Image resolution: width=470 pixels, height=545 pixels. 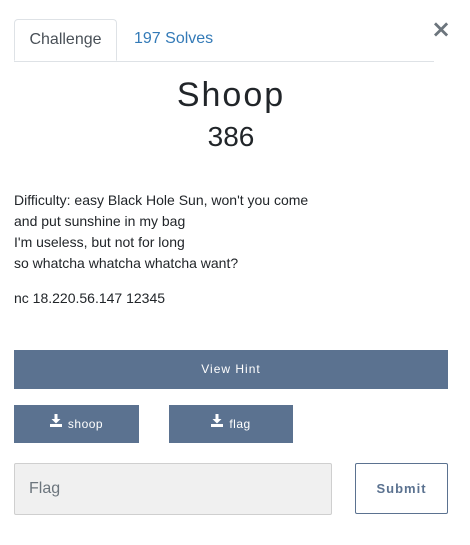 I want to click on description-line: so whatcha whatcha whatcha want?, so click(x=126, y=263).